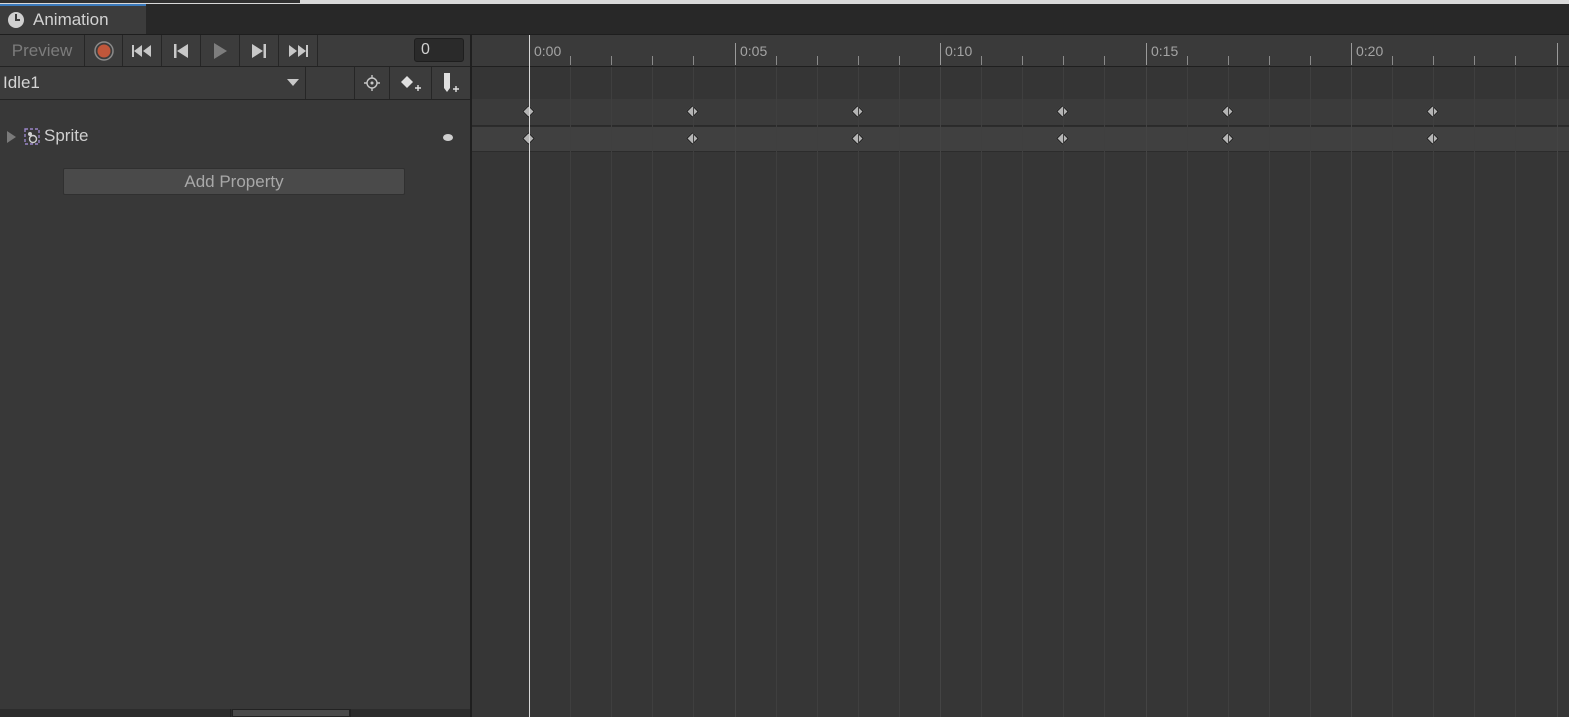 Image resolution: width=1569 pixels, height=717 pixels. Describe the element at coordinates (439, 50) in the screenshot. I see `frame-field: 0` at that location.